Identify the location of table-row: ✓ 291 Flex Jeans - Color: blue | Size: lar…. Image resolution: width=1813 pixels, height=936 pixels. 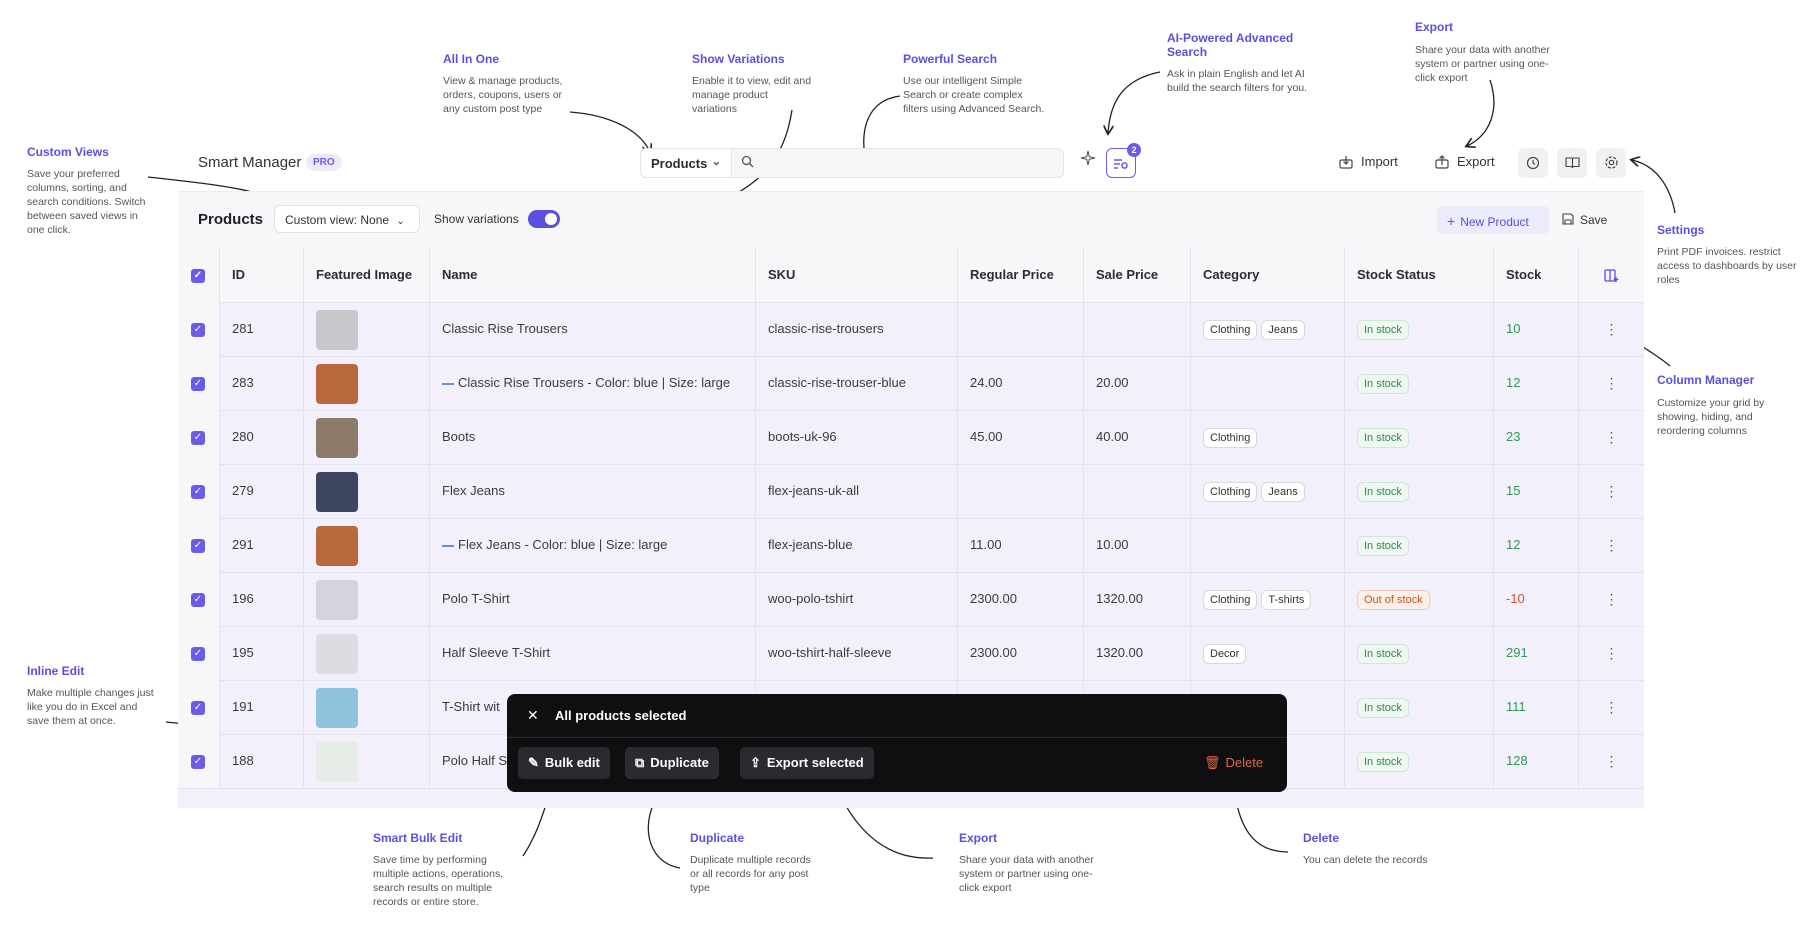
(911, 545).